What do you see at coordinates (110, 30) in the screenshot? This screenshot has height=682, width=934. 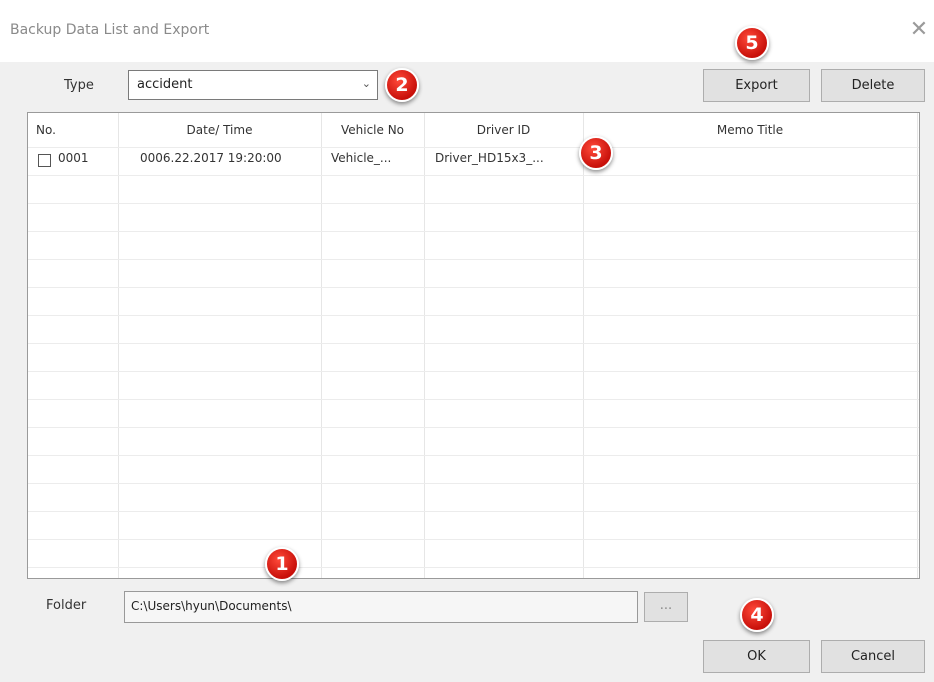 I see `window-title: Backup Data List and Export` at bounding box center [110, 30].